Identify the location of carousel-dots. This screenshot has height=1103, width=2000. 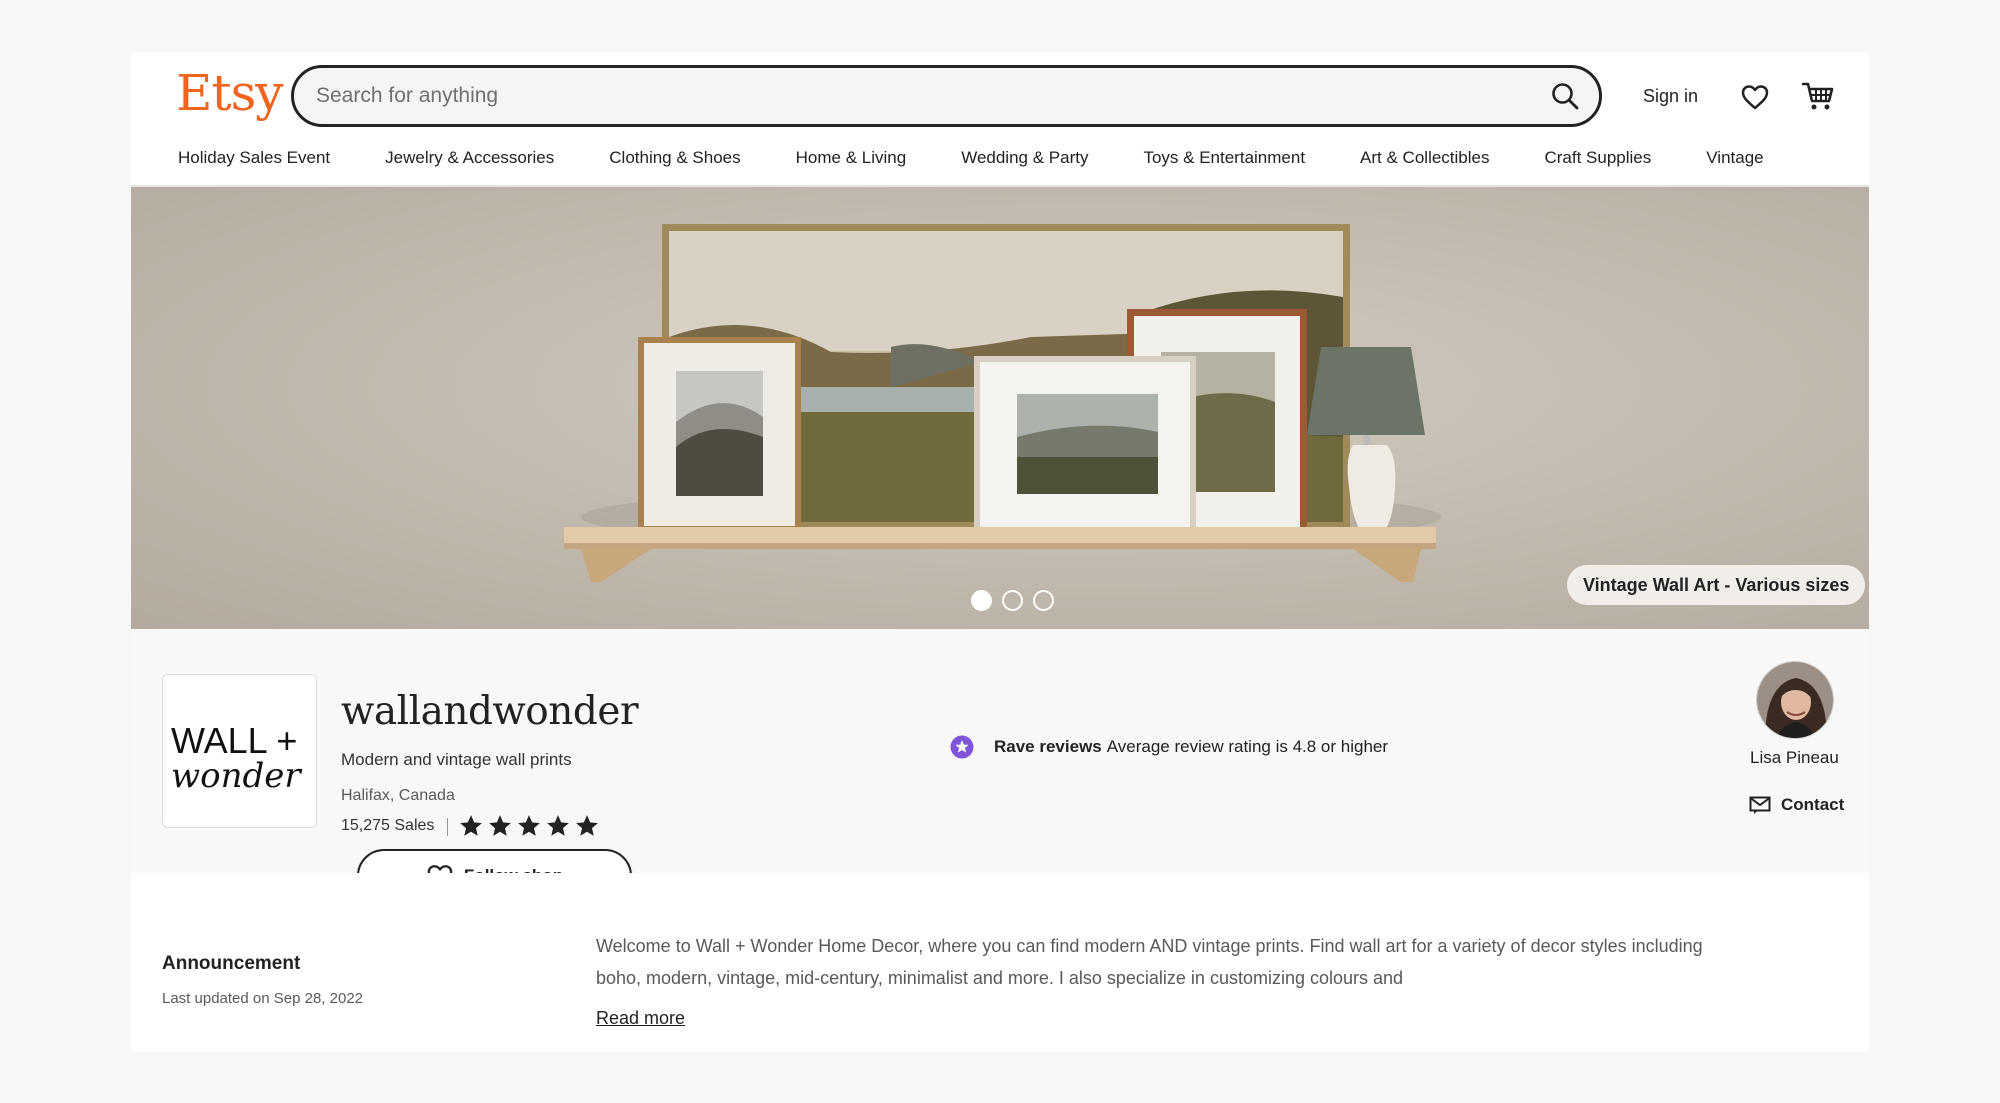
(1012, 600).